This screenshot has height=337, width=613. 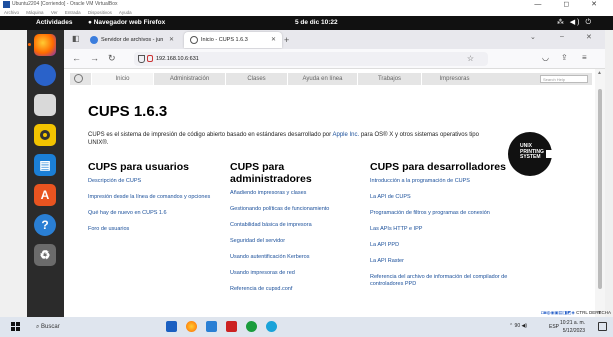 What do you see at coordinates (132, 40) in the screenshot?
I see `tab-servidor-archivos: Servidor de archivos - jun ✕` at bounding box center [132, 40].